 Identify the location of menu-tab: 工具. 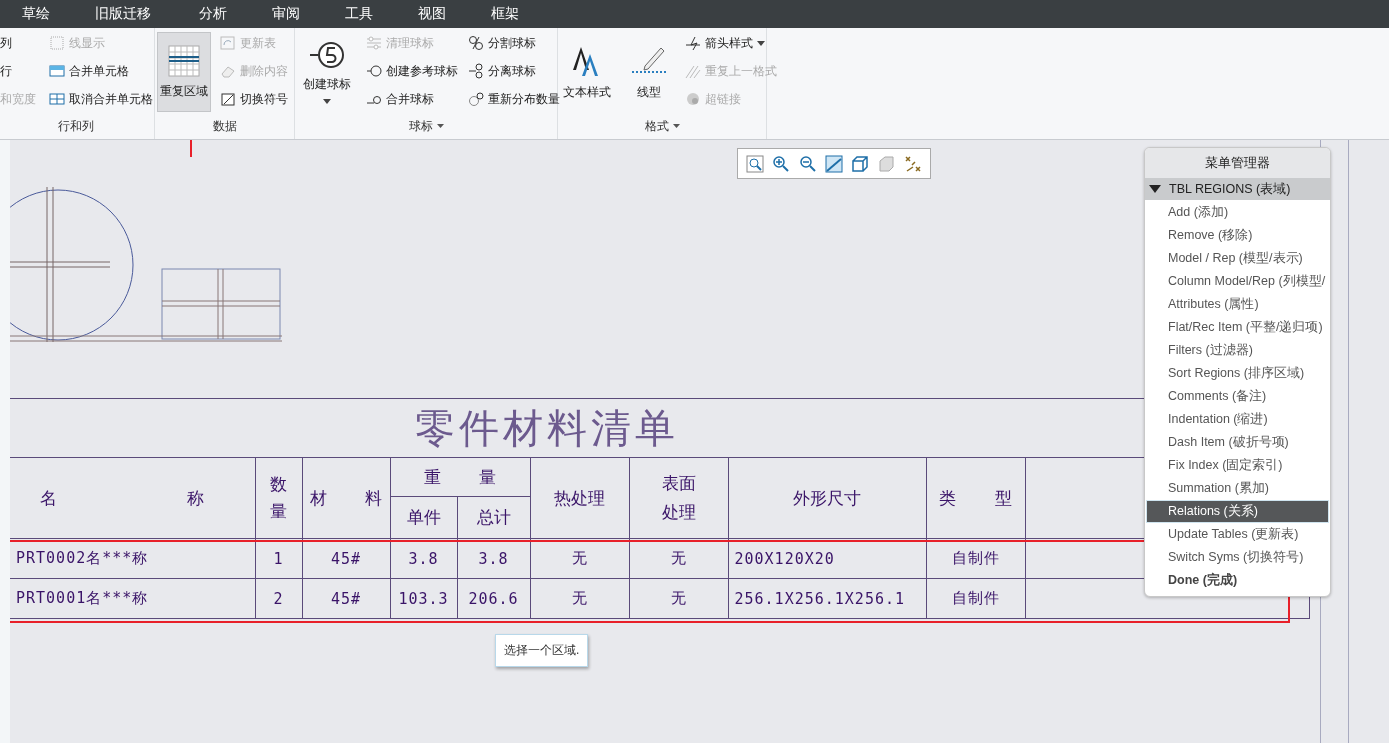
(359, 14).